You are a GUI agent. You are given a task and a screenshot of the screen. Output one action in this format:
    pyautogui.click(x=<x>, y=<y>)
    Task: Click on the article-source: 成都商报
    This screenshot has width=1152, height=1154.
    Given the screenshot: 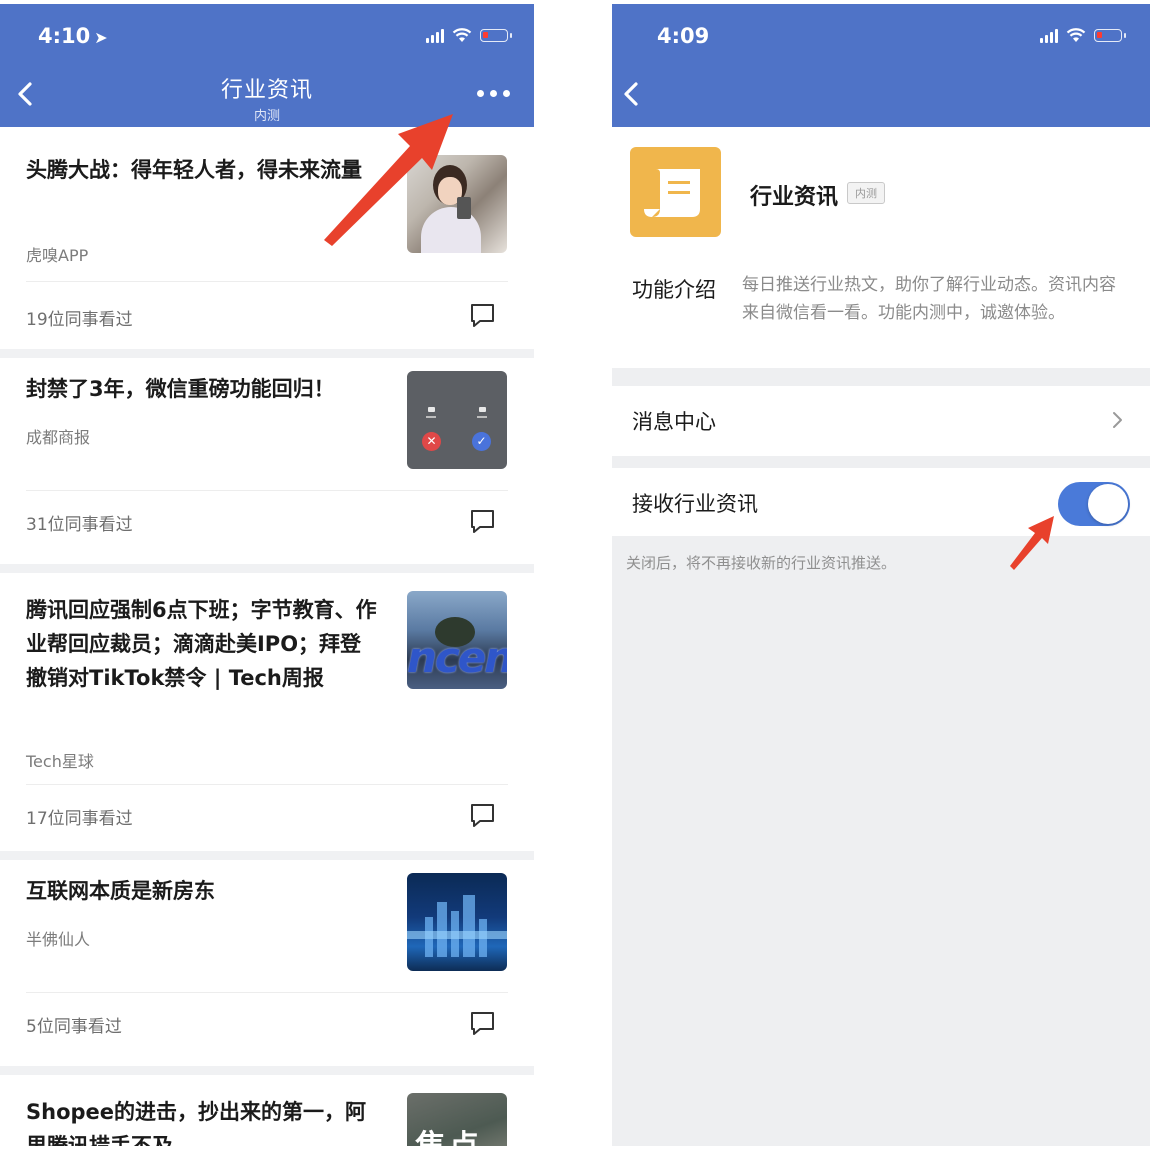 What is the action you would take?
    pyautogui.click(x=58, y=437)
    